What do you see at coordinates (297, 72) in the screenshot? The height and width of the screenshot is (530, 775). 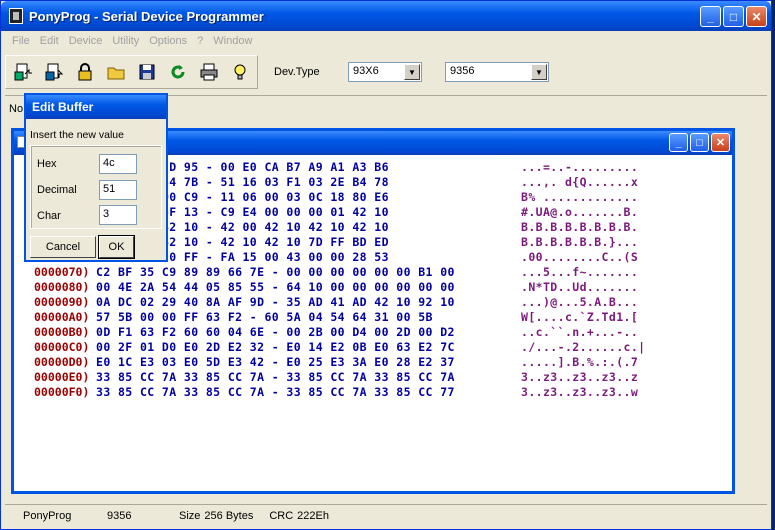 I see `dev-type-label: Dev.Type` at bounding box center [297, 72].